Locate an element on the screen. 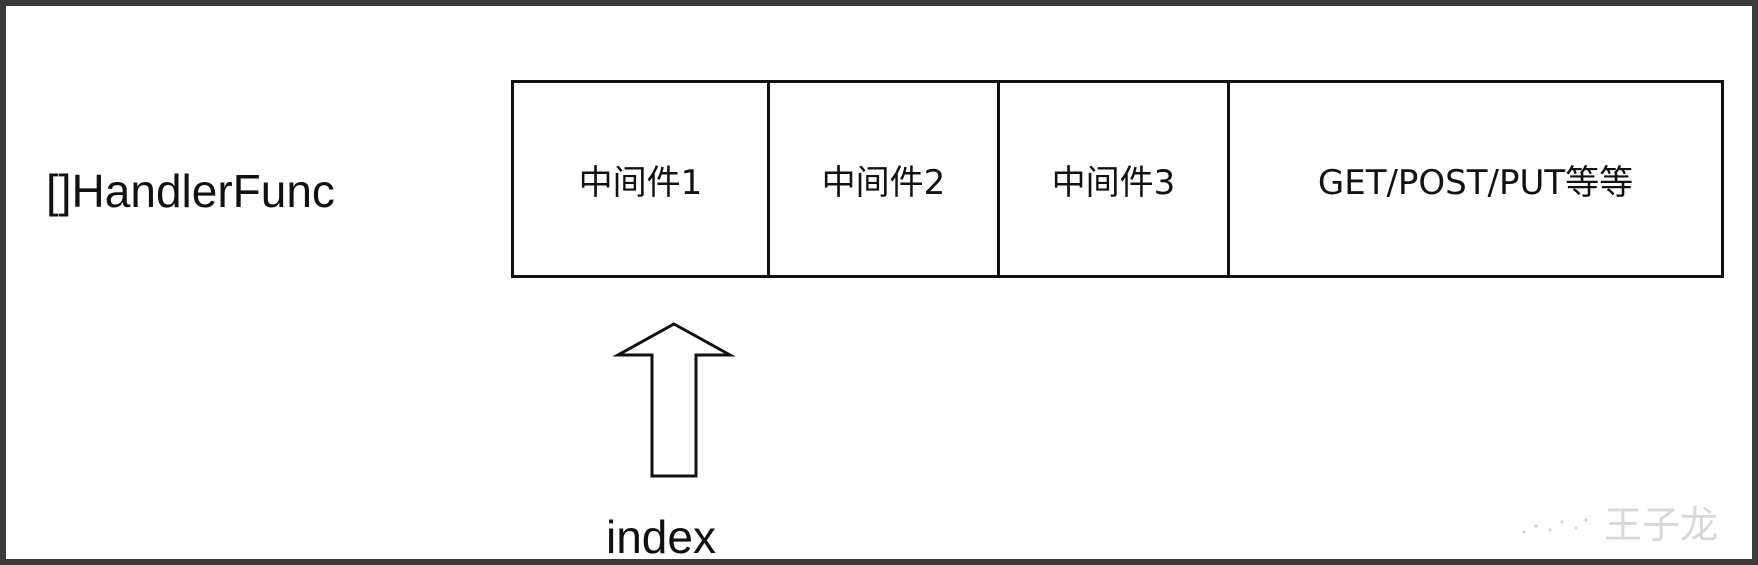 Image resolution: width=1758 pixels, height=565 pixels. up-arrow-icon is located at coordinates (674, 400).